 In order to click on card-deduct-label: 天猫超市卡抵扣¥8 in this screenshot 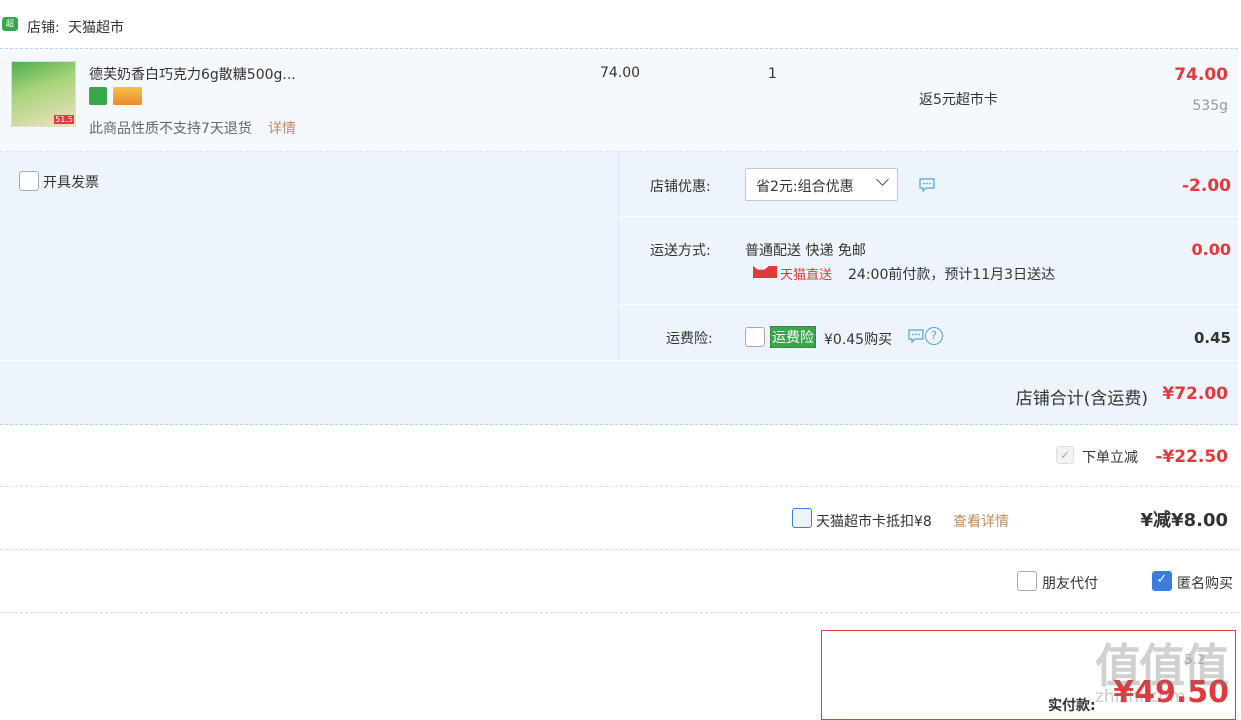, I will do `click(874, 522)`.